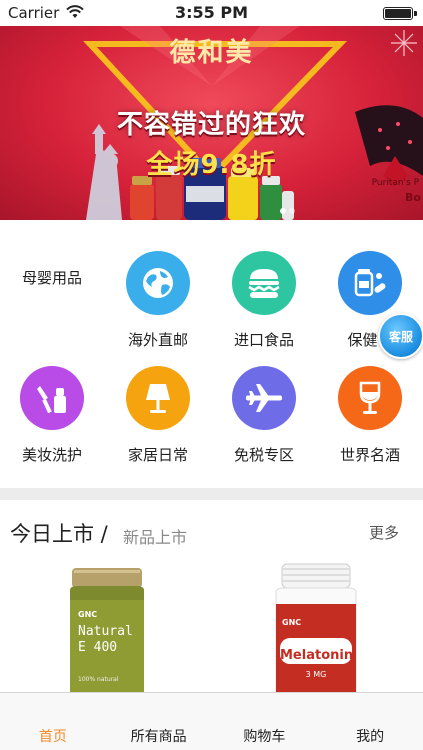 The width and height of the screenshot is (423, 750). Describe the element at coordinates (395, 183) in the screenshot. I see `banner-side-text: Puritan's P` at that location.